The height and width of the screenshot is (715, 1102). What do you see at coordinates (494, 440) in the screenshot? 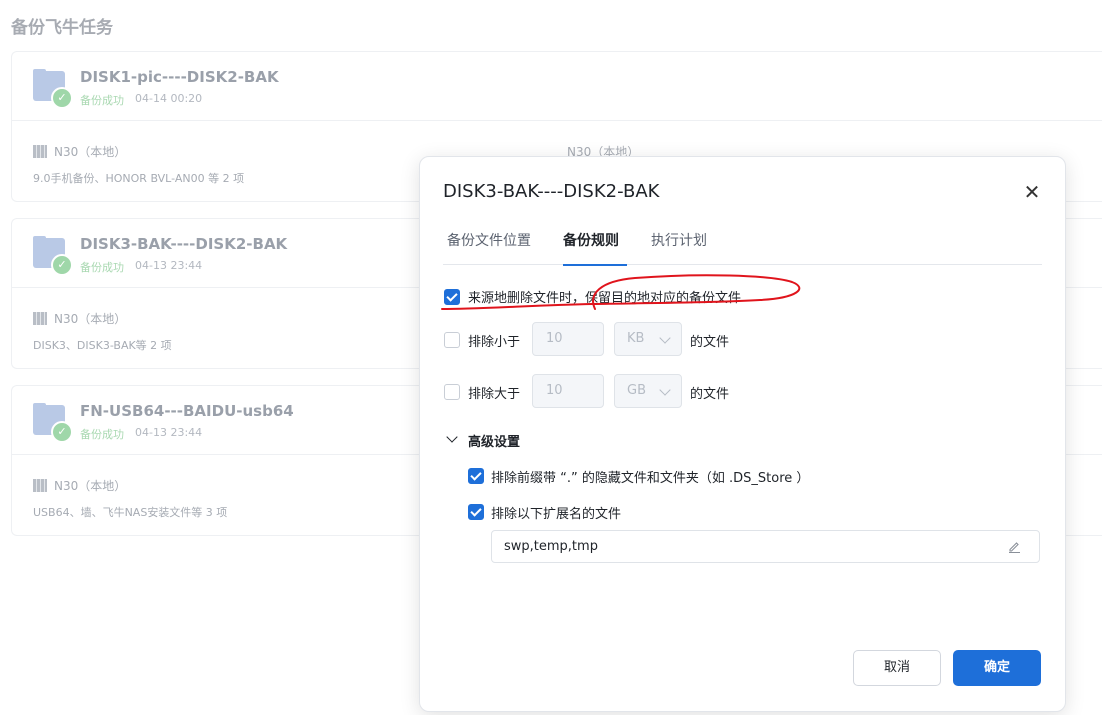
I see `advanced-settings-toggle: 高级设置` at bounding box center [494, 440].